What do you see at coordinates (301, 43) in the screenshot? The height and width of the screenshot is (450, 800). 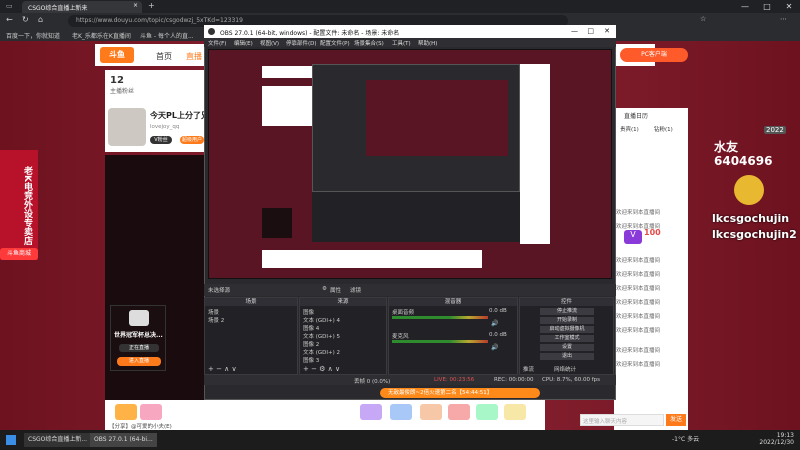 I see `obs-menu-docks: 停靠部件(D)` at bounding box center [301, 43].